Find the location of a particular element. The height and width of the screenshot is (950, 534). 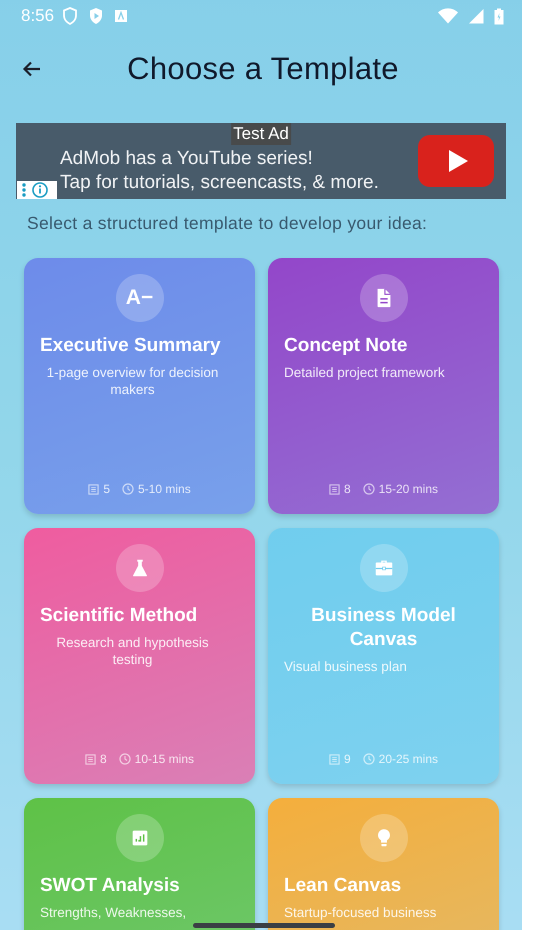

template-card: A− Executive Summary 1-page overview for decision makers 5 5-10 mins is located at coordinates (139, 386).